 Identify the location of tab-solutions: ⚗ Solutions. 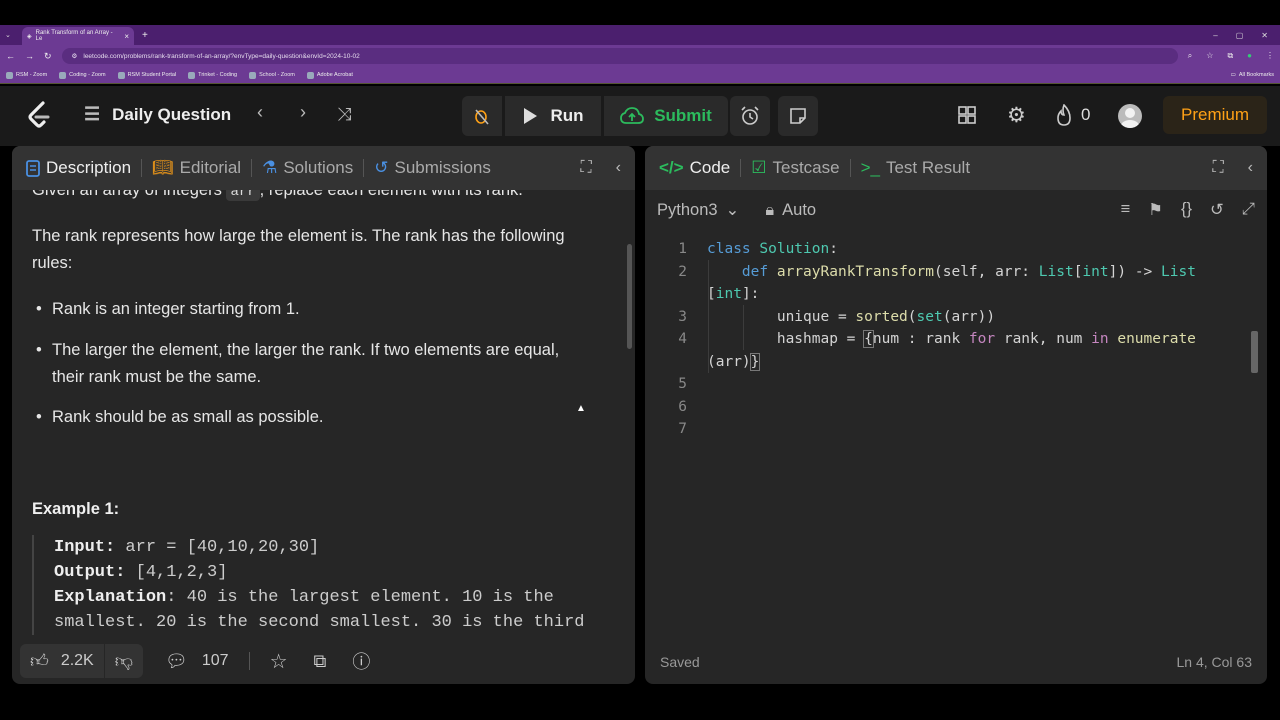
(312, 168).